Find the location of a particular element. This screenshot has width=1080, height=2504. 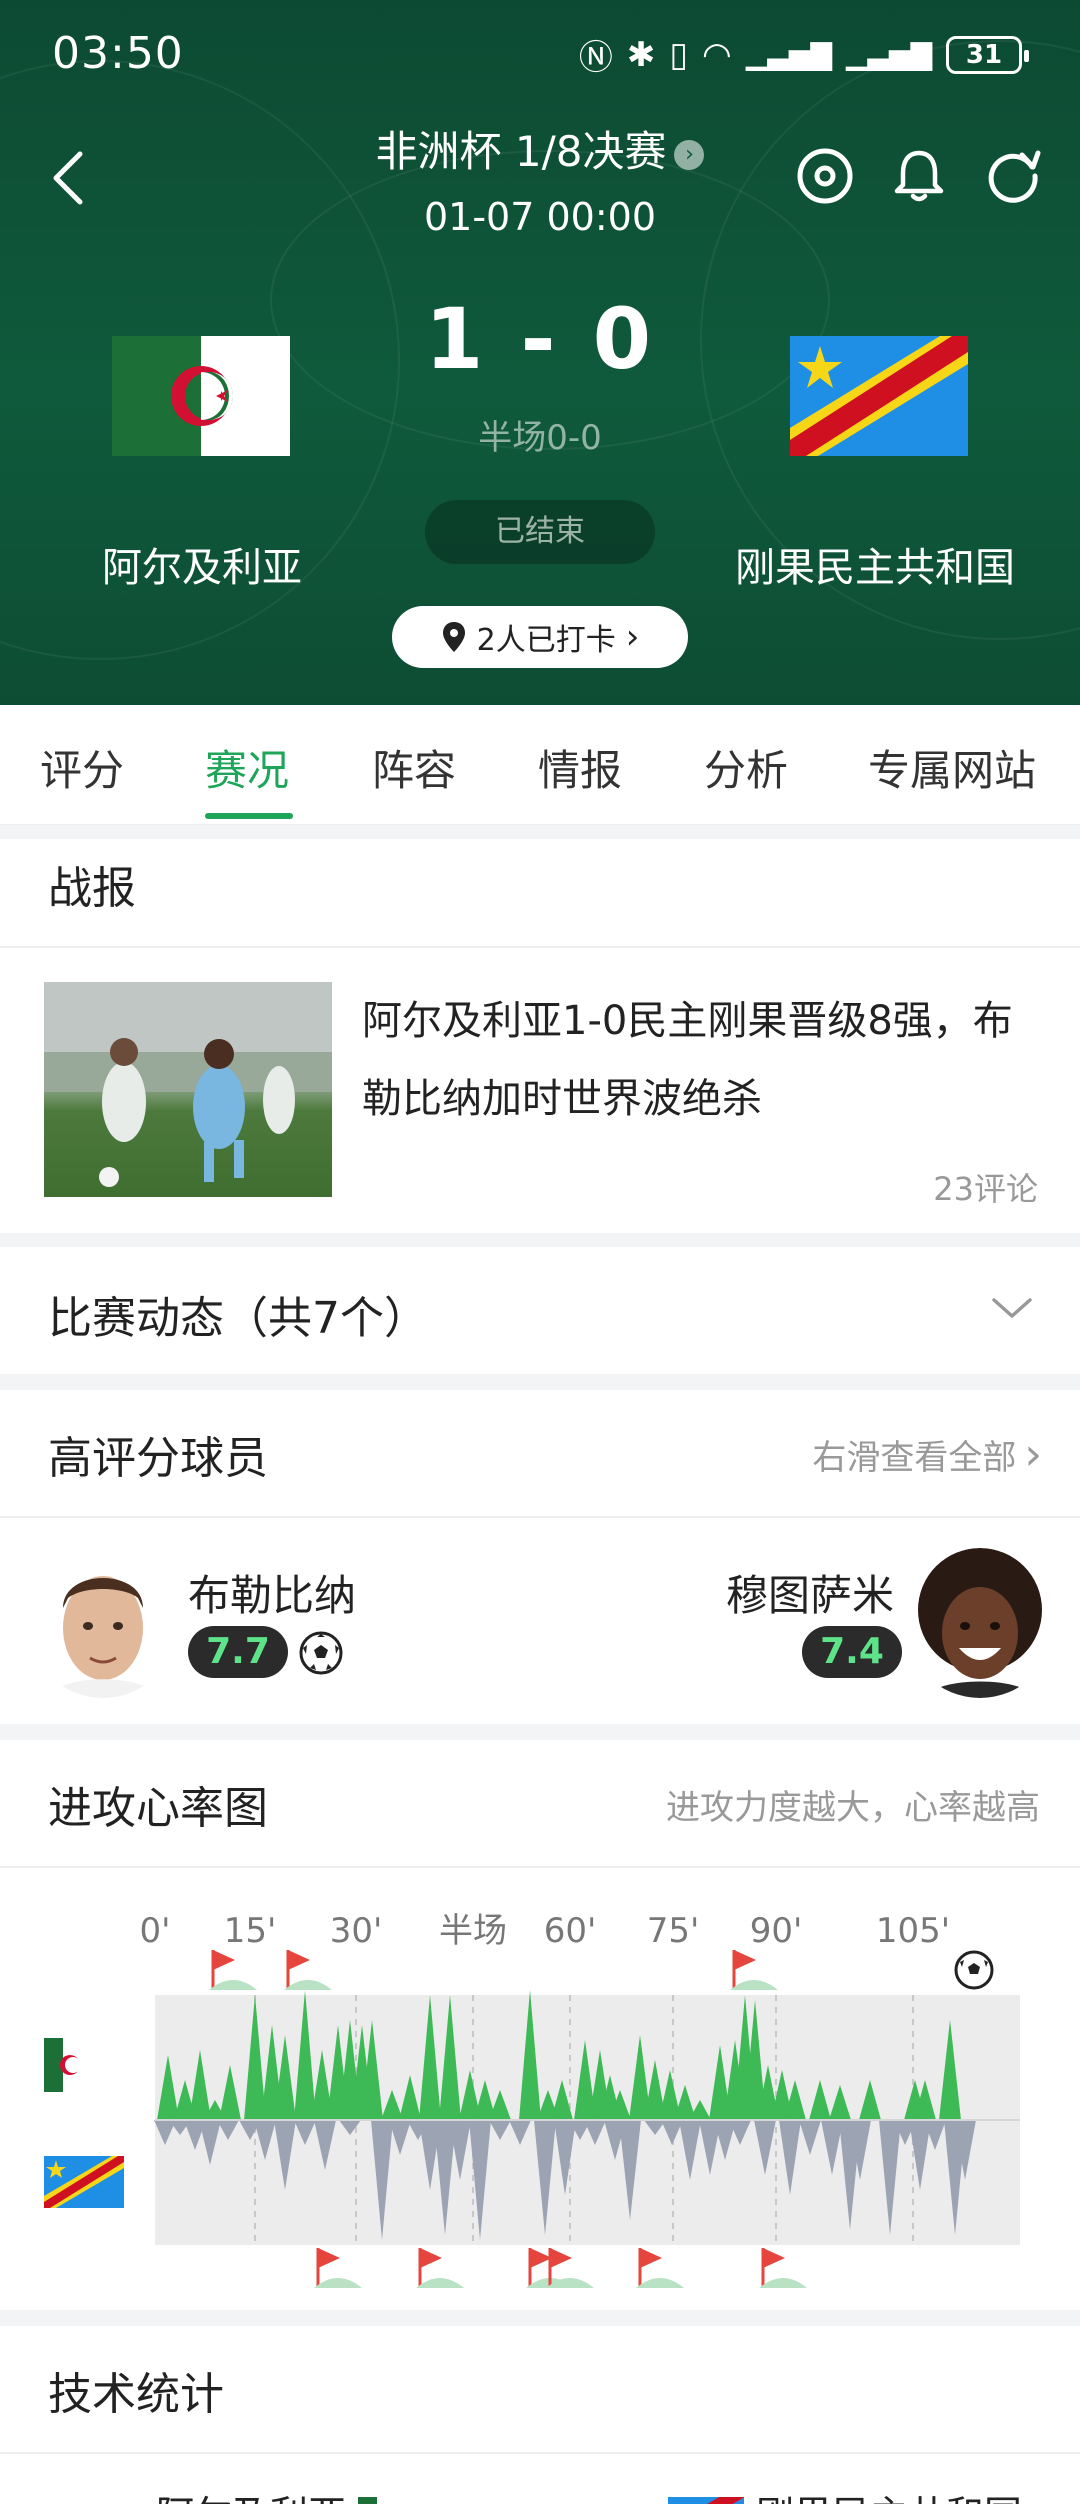

time-tick-label: 半场 is located at coordinates (473, 1931).